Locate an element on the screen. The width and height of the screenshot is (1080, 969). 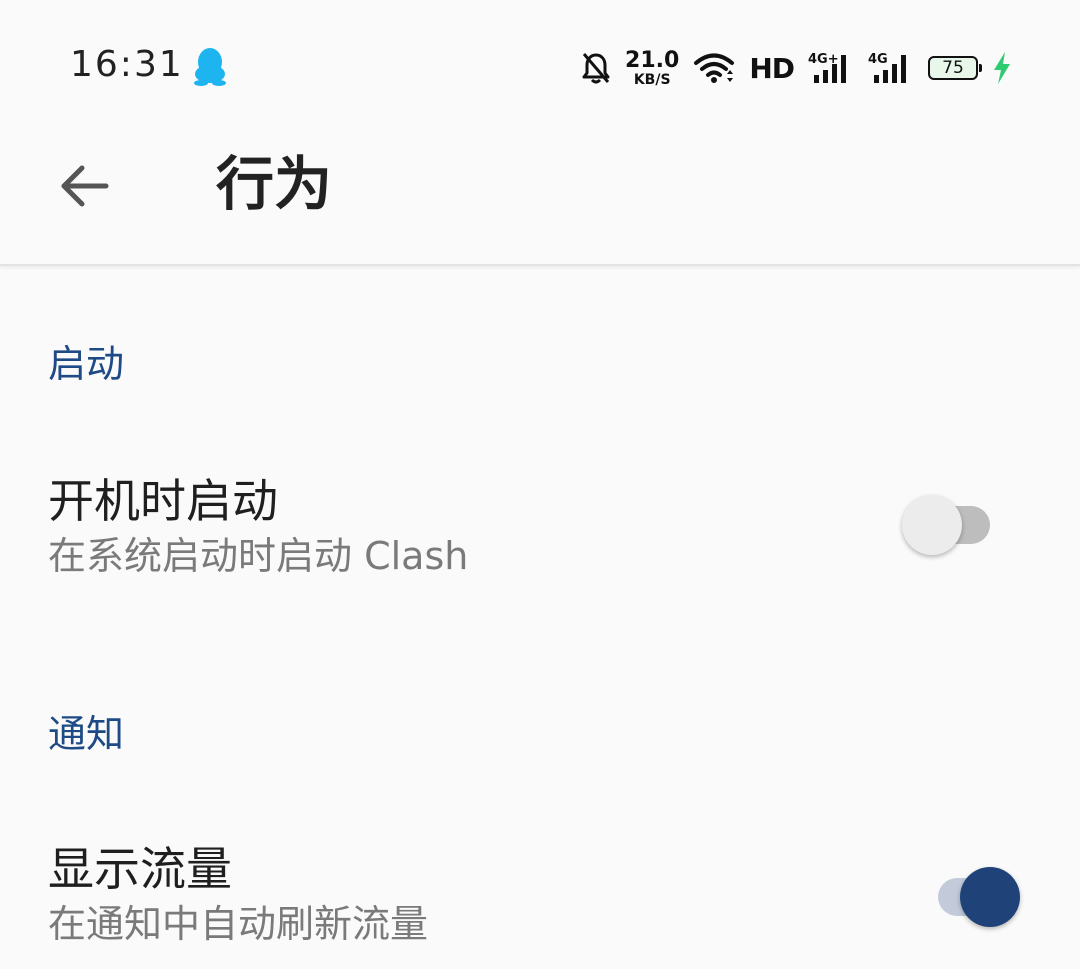
status-icons: 21.0 KB/S HD 4G+ 4G 75 is located at coordinates (796, 68).